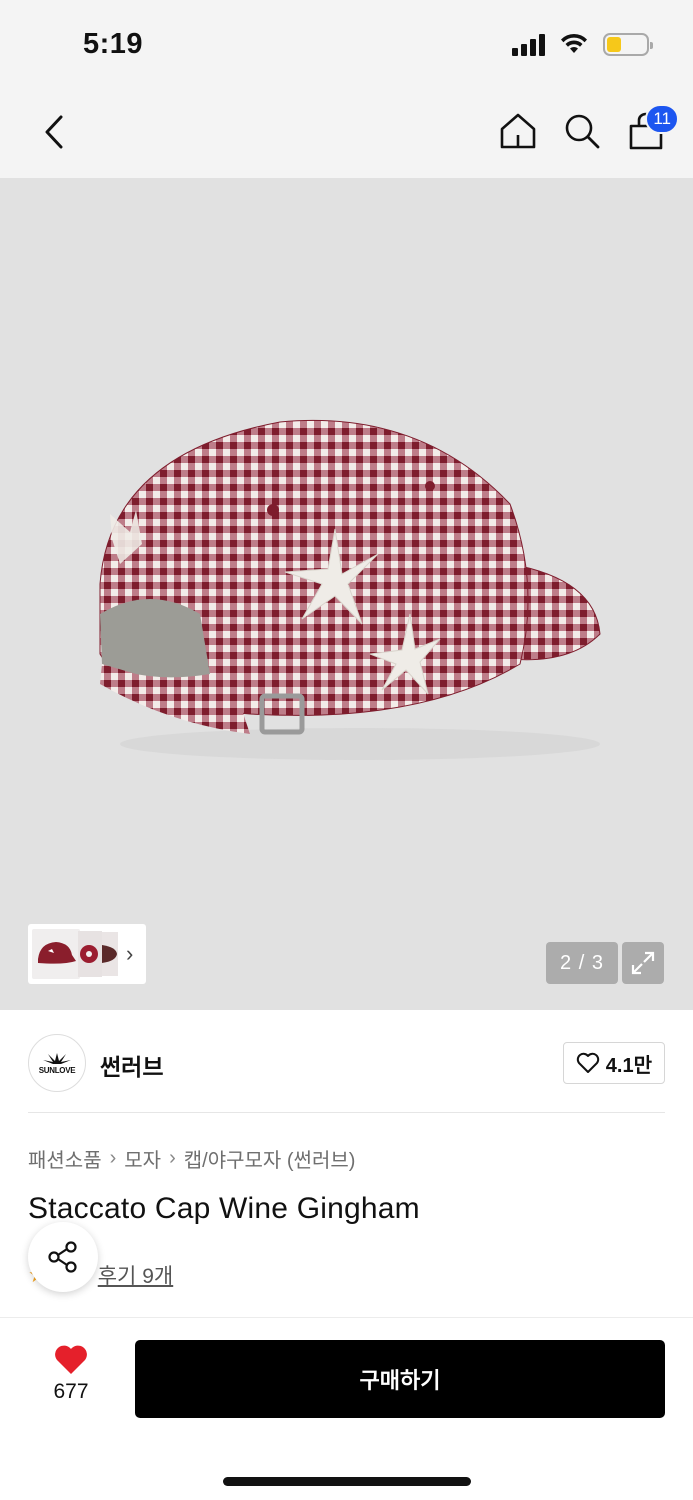  I want to click on wishlist-count: 677, so click(71, 1391).